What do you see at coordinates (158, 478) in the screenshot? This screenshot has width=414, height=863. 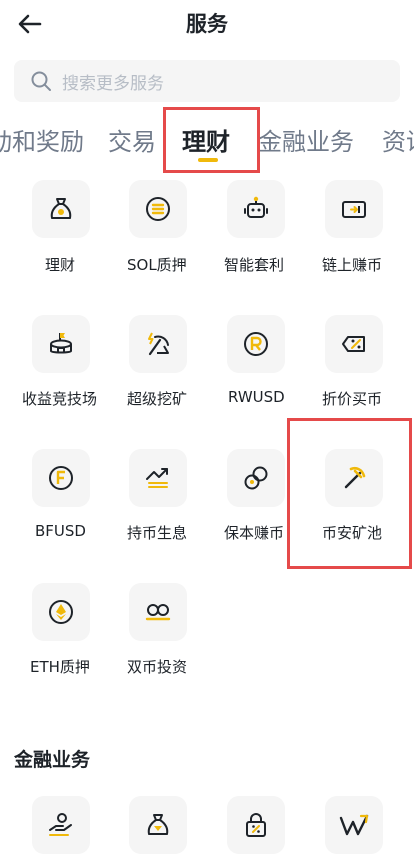 I see `growth-chart-icon` at bounding box center [158, 478].